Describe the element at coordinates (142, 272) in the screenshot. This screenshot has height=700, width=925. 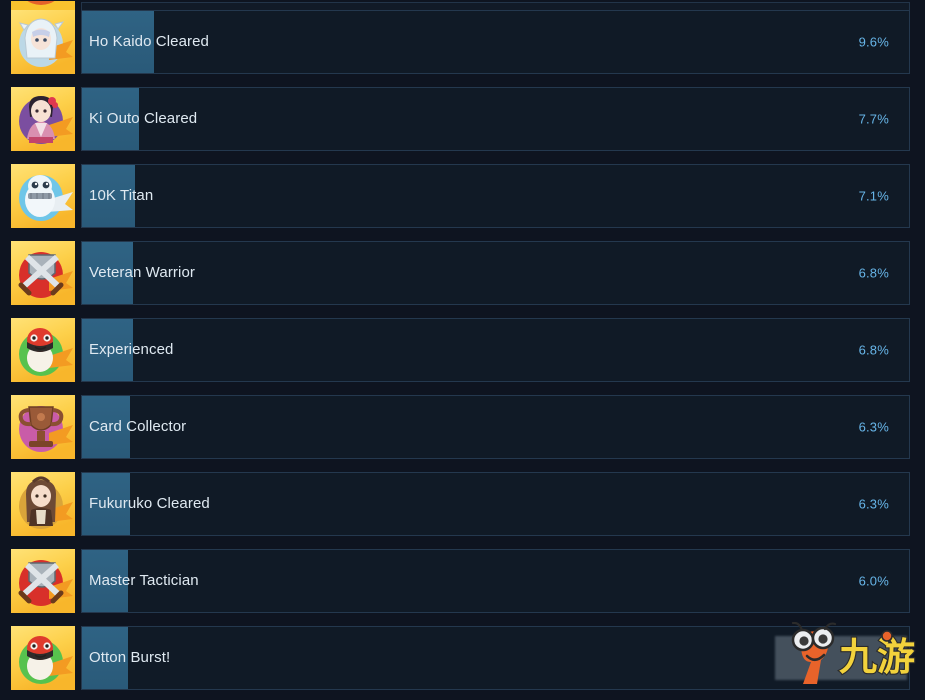
I see `achievement-name: Veteran Warrior` at that location.